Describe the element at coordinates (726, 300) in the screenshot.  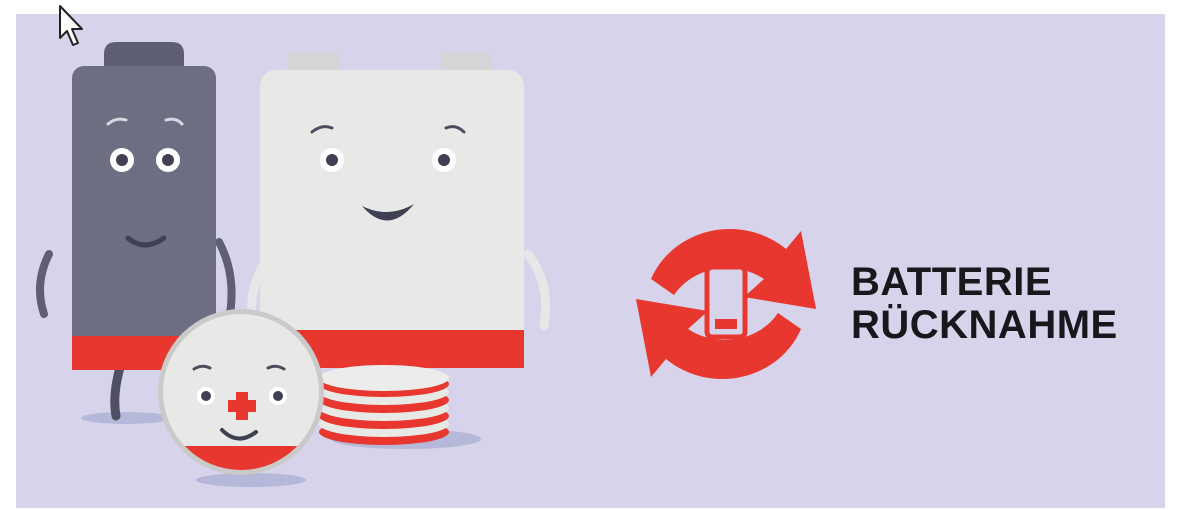
I see `battery-low-icon` at that location.